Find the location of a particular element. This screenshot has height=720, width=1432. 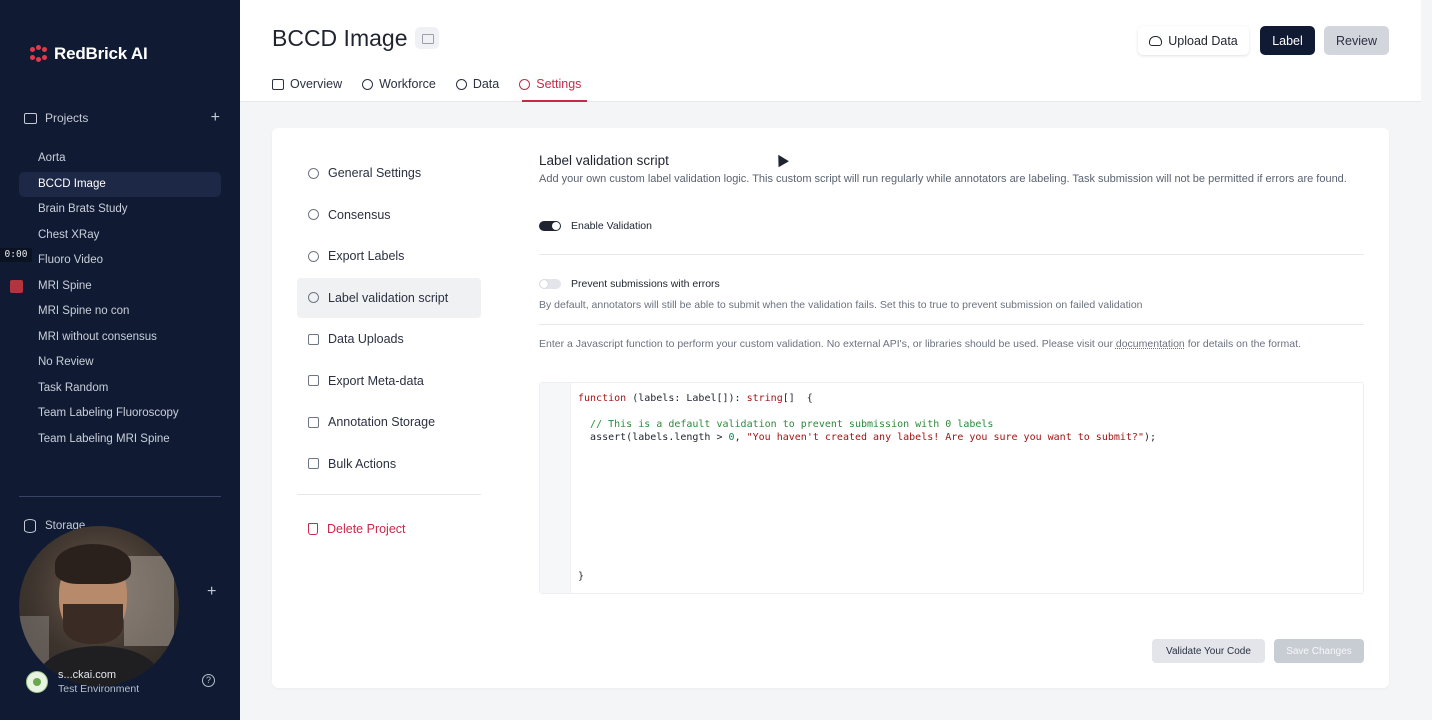

brand-logo: RedBrick AI is located at coordinates (89, 54).